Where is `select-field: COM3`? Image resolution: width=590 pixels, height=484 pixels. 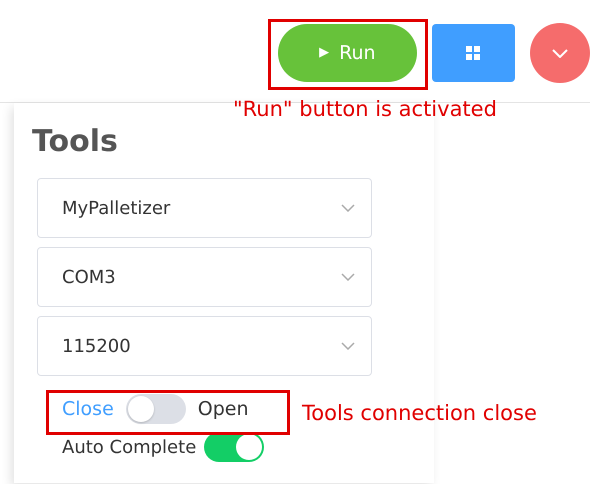 select-field: COM3 is located at coordinates (204, 277).